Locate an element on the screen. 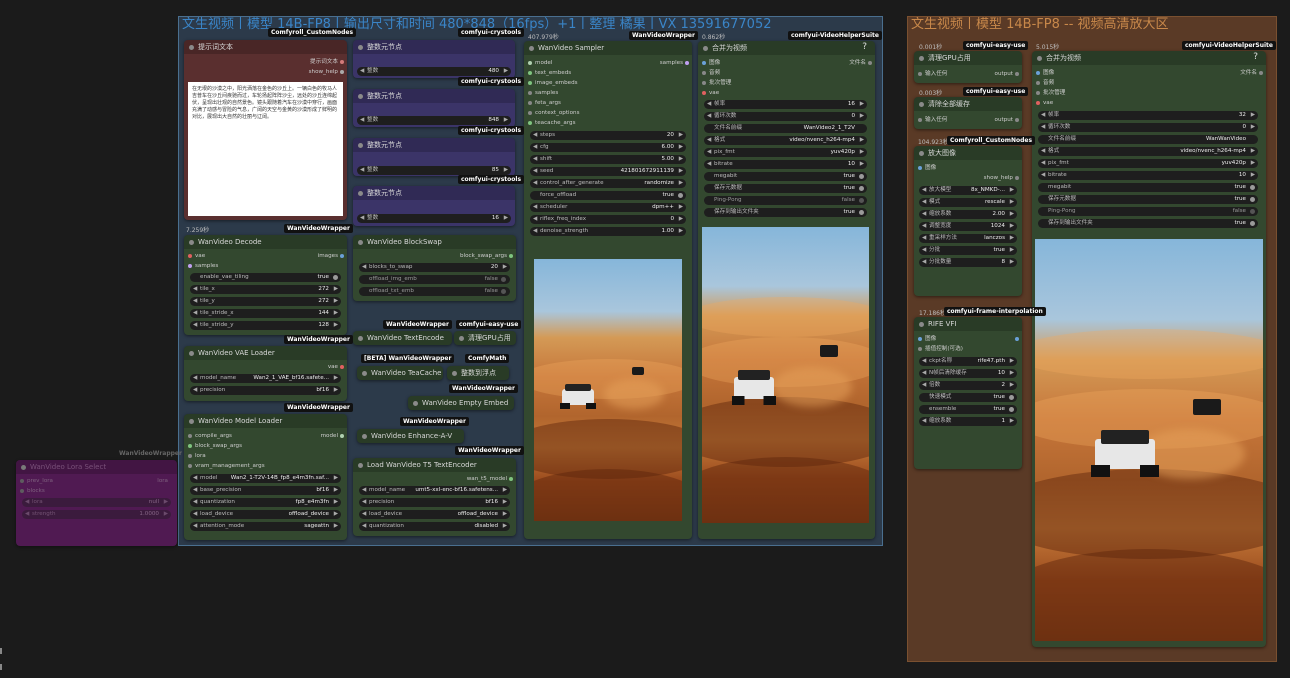  int-node-5: 整数元节点 ◀ 整数 16 ▶ is located at coordinates (434, 206).